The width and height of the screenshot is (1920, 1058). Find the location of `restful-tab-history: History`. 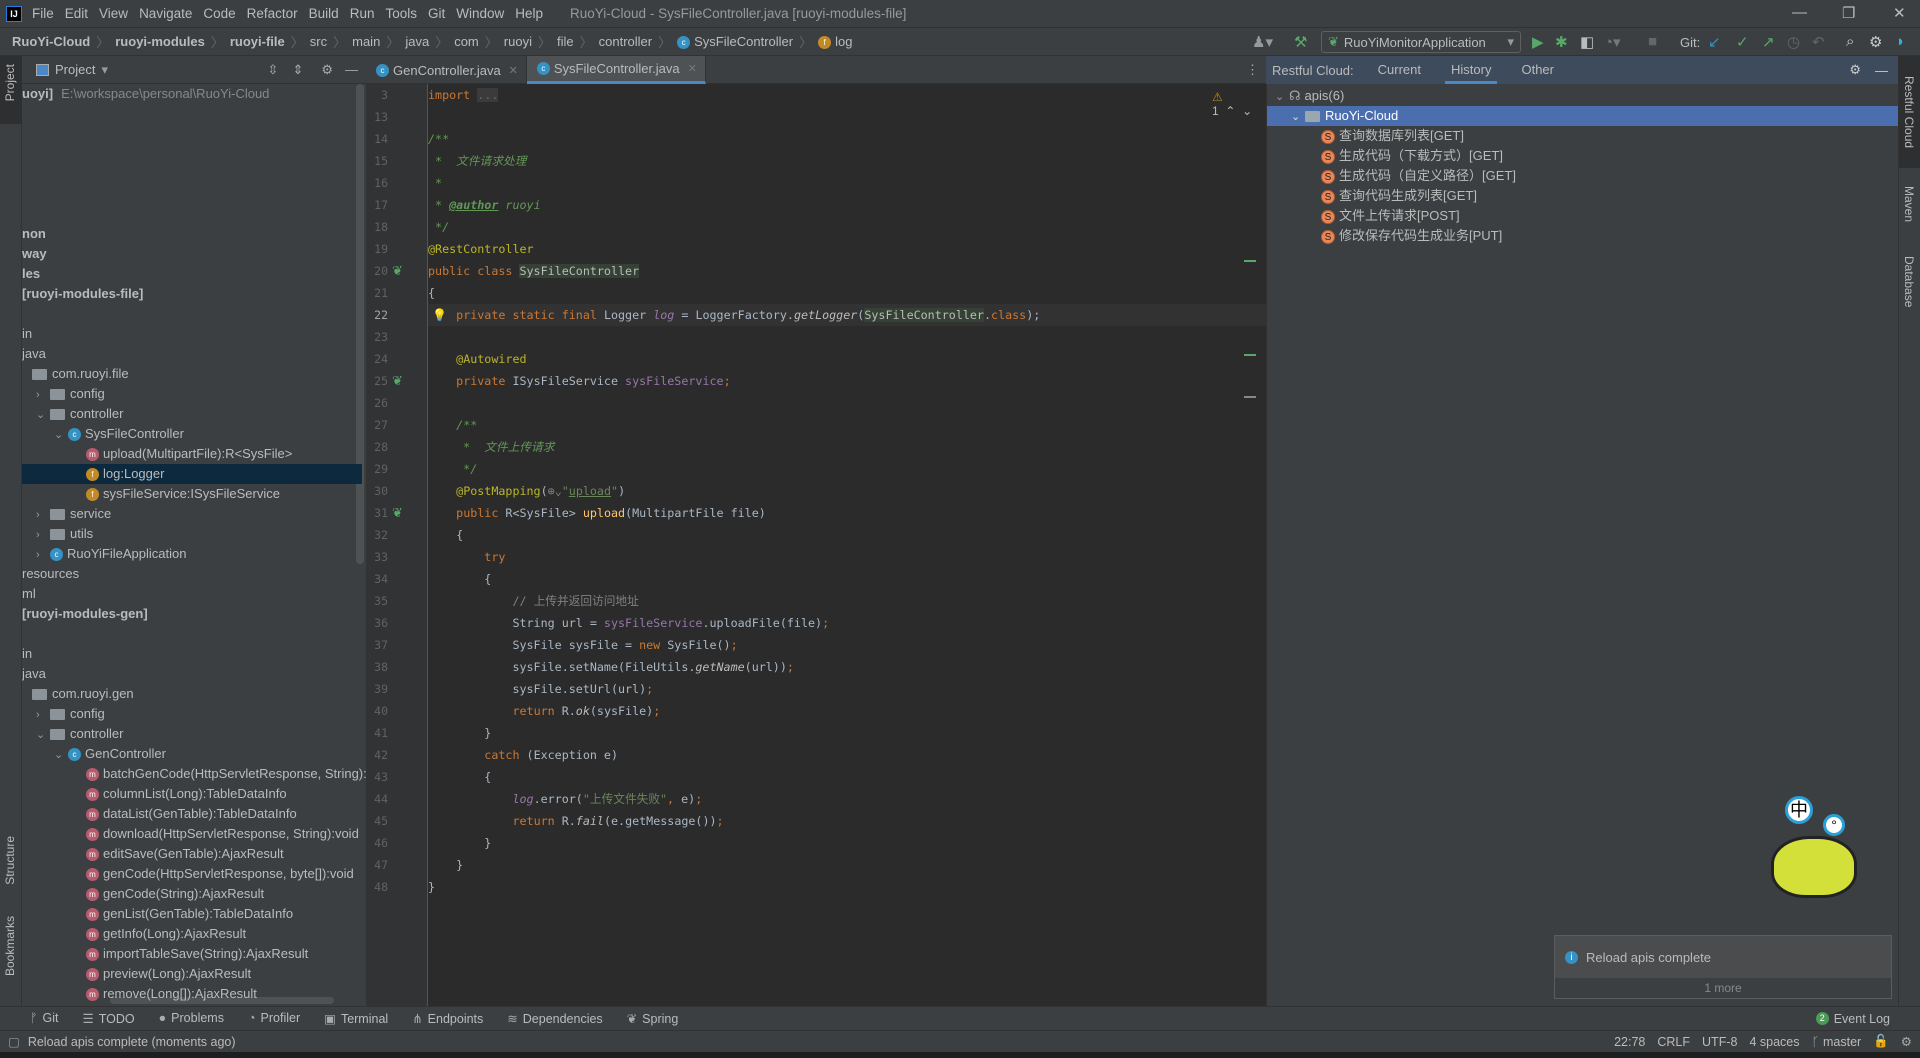

restful-tab-history: History is located at coordinates (1471, 70).